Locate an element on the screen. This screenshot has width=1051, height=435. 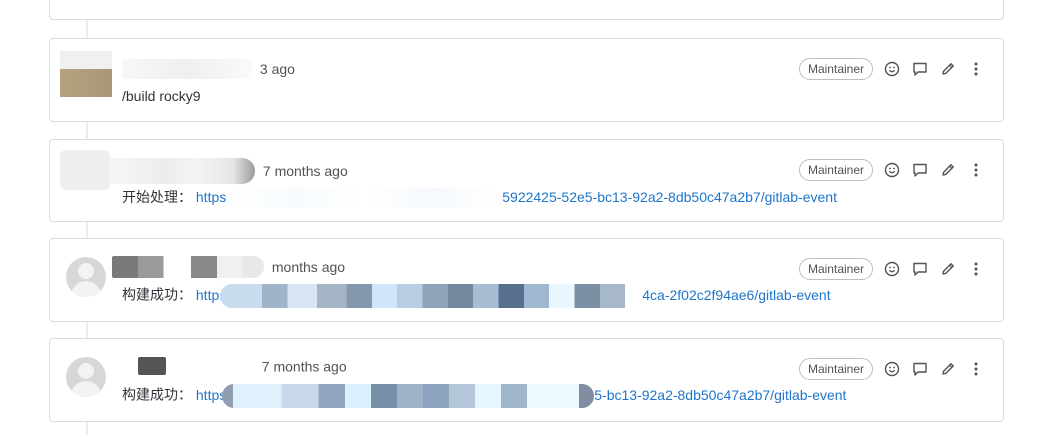
note-text: /build rocky9 is located at coordinates (161, 96).